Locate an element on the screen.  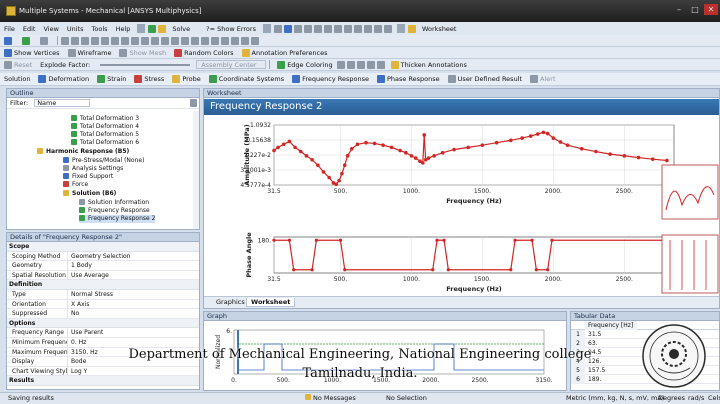
redo-view-icon is located at coordinates (377, 28).